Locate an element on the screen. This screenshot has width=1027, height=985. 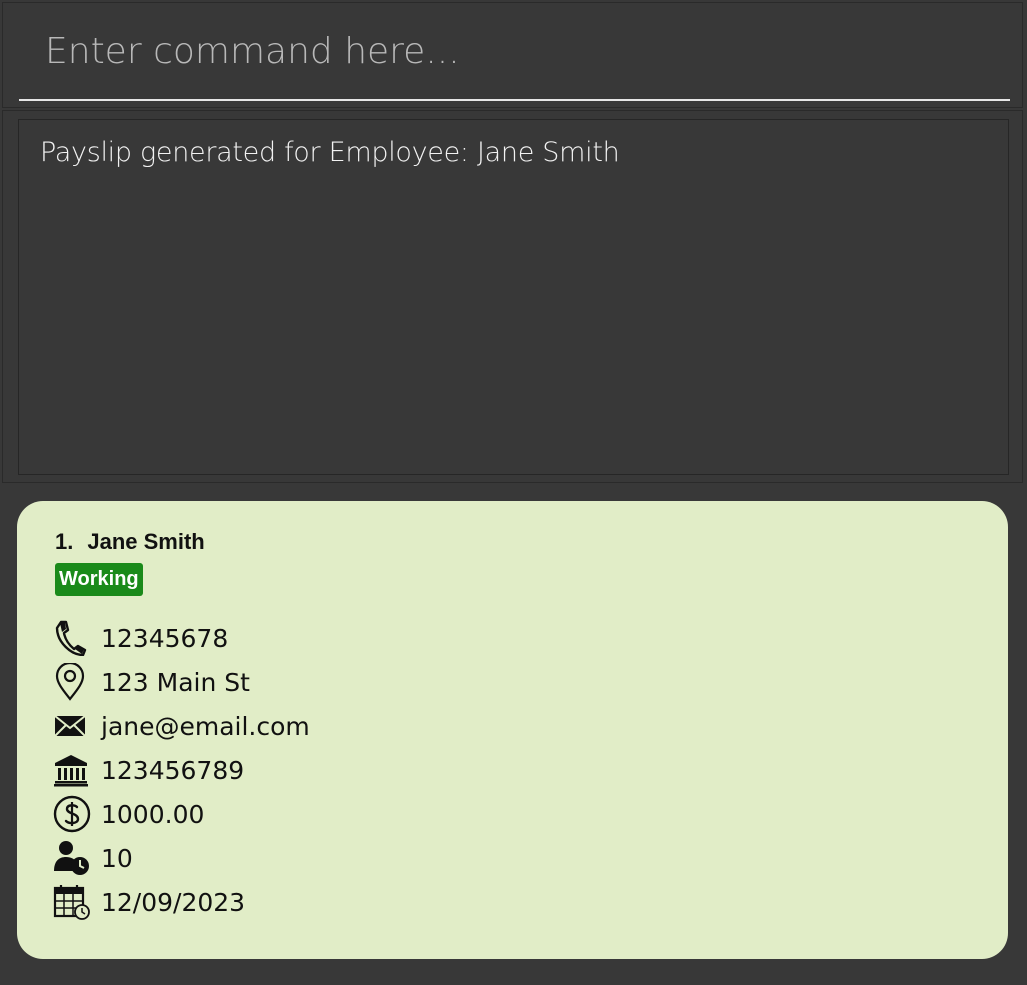
email-value: jane@email.com is located at coordinates (205, 726).